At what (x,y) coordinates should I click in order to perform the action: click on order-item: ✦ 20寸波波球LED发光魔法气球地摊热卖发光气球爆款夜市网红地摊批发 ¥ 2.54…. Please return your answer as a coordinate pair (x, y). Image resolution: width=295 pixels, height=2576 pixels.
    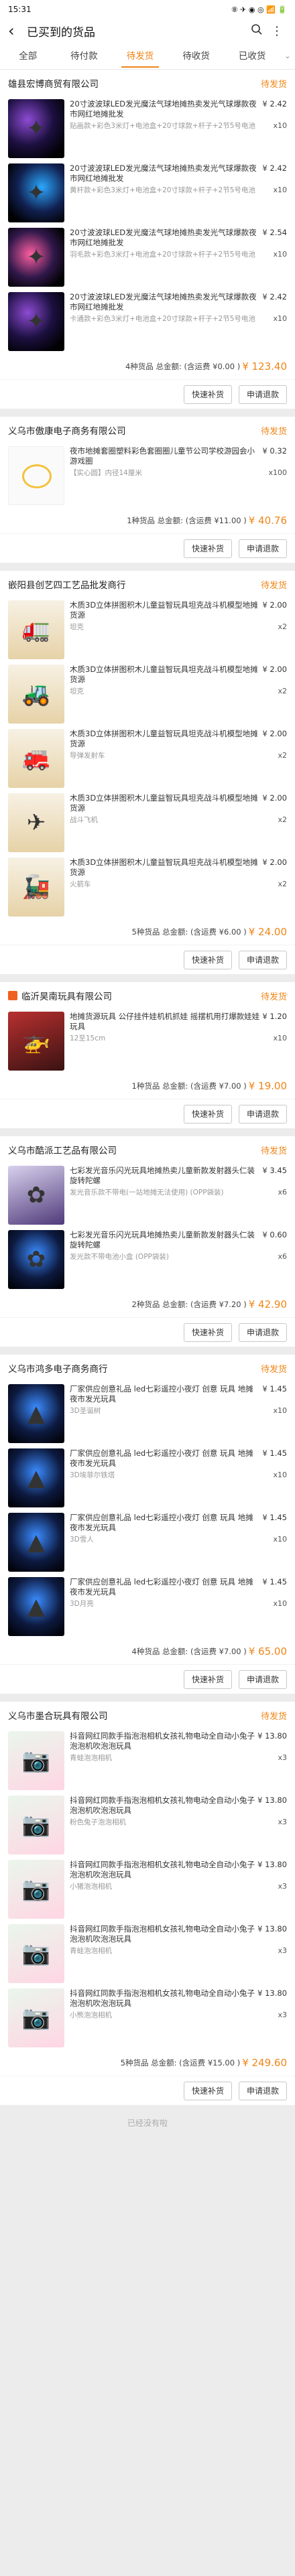
    Looking at the image, I should click on (147, 257).